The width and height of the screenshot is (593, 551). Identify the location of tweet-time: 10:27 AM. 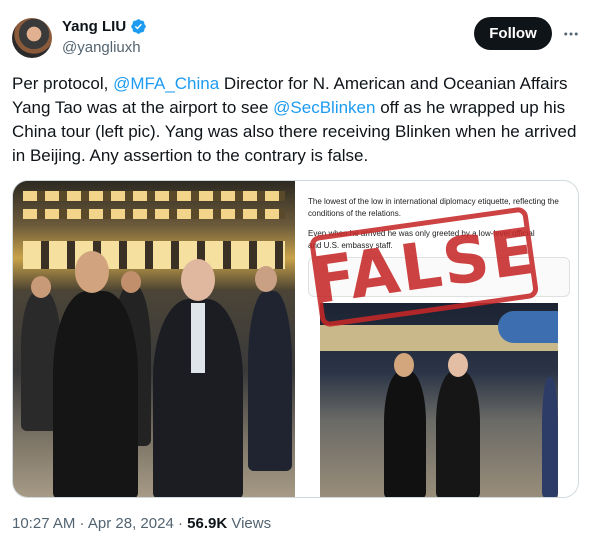
(43, 523).